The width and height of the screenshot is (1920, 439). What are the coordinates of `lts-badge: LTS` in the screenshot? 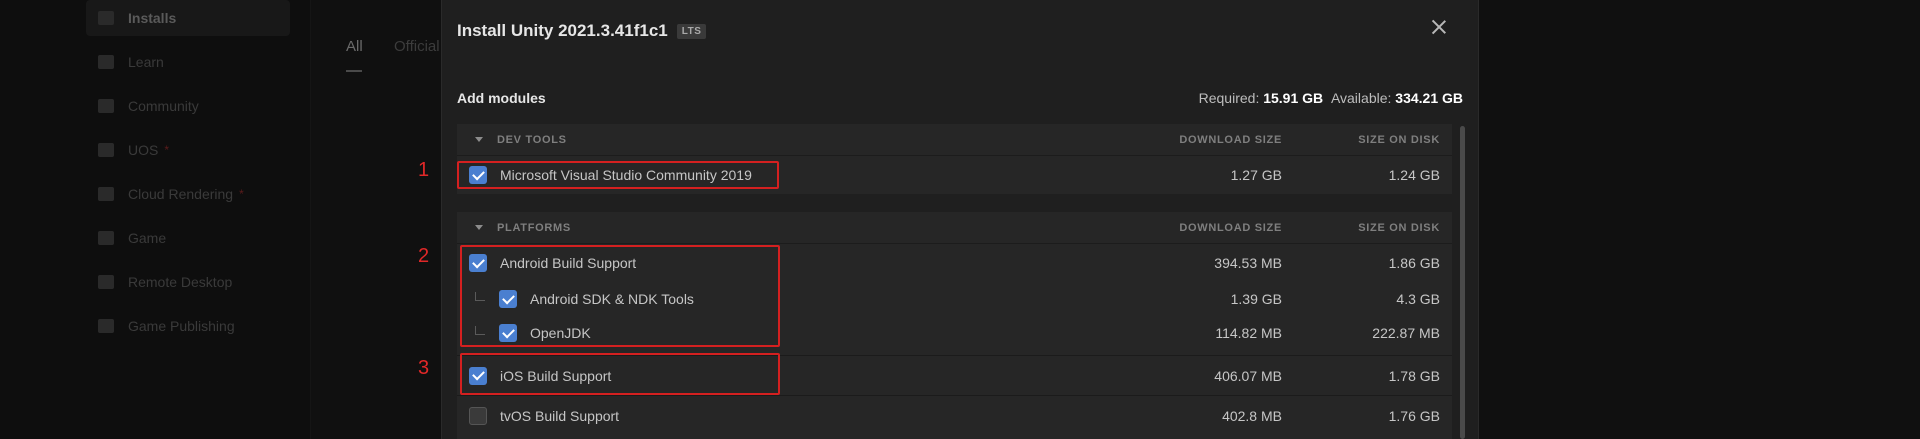 It's located at (691, 31).